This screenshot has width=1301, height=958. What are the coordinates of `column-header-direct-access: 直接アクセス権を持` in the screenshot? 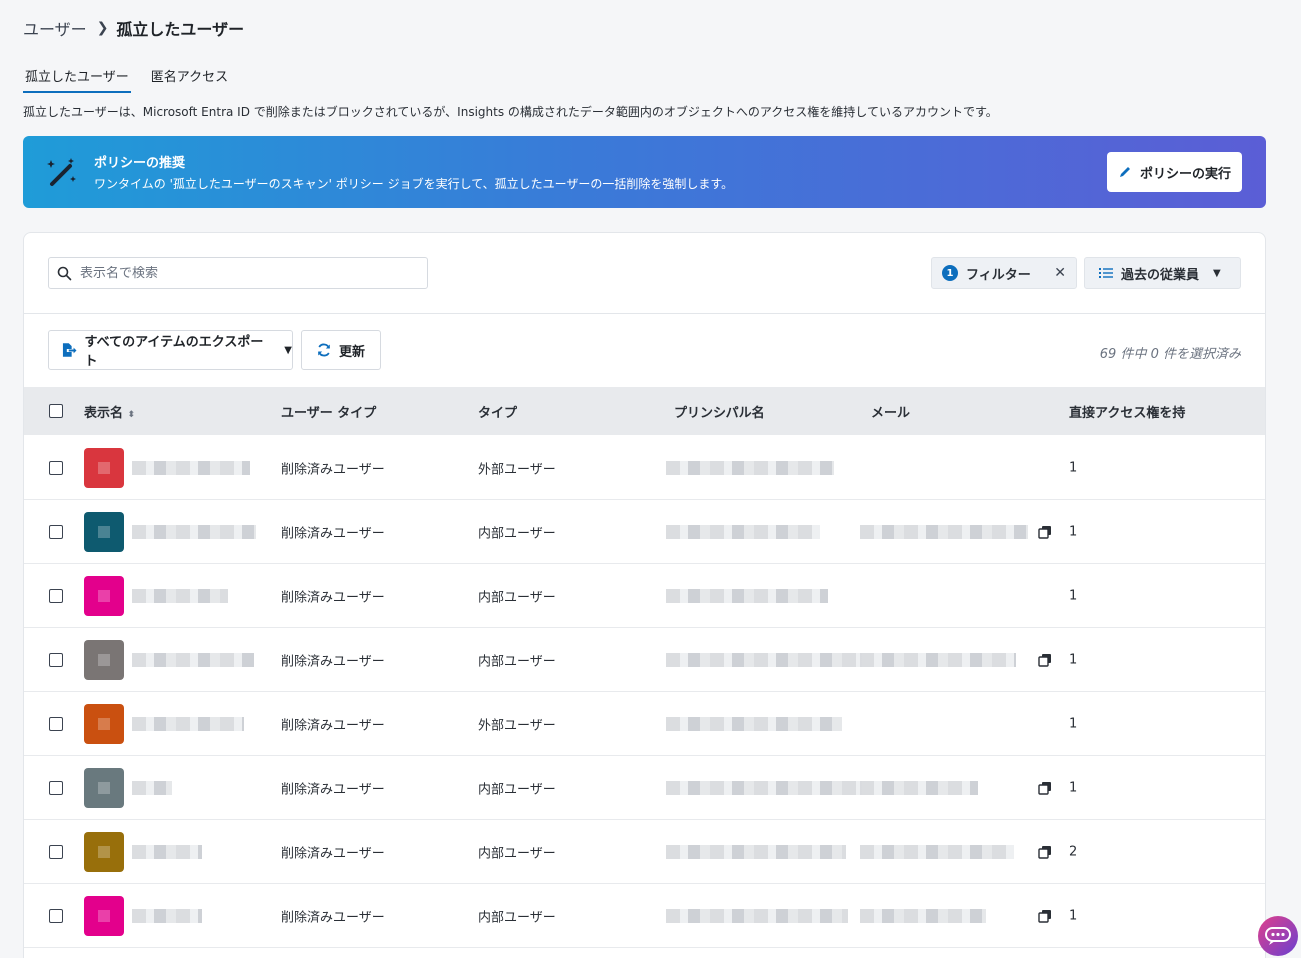 It's located at (1127, 411).